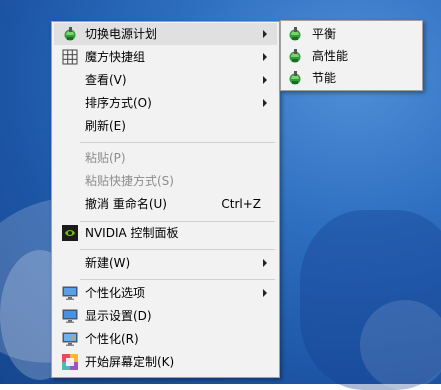 This screenshot has height=390, width=441. I want to click on menu-item-start-screen-customize: 开始屏幕定制(K), so click(165, 362).